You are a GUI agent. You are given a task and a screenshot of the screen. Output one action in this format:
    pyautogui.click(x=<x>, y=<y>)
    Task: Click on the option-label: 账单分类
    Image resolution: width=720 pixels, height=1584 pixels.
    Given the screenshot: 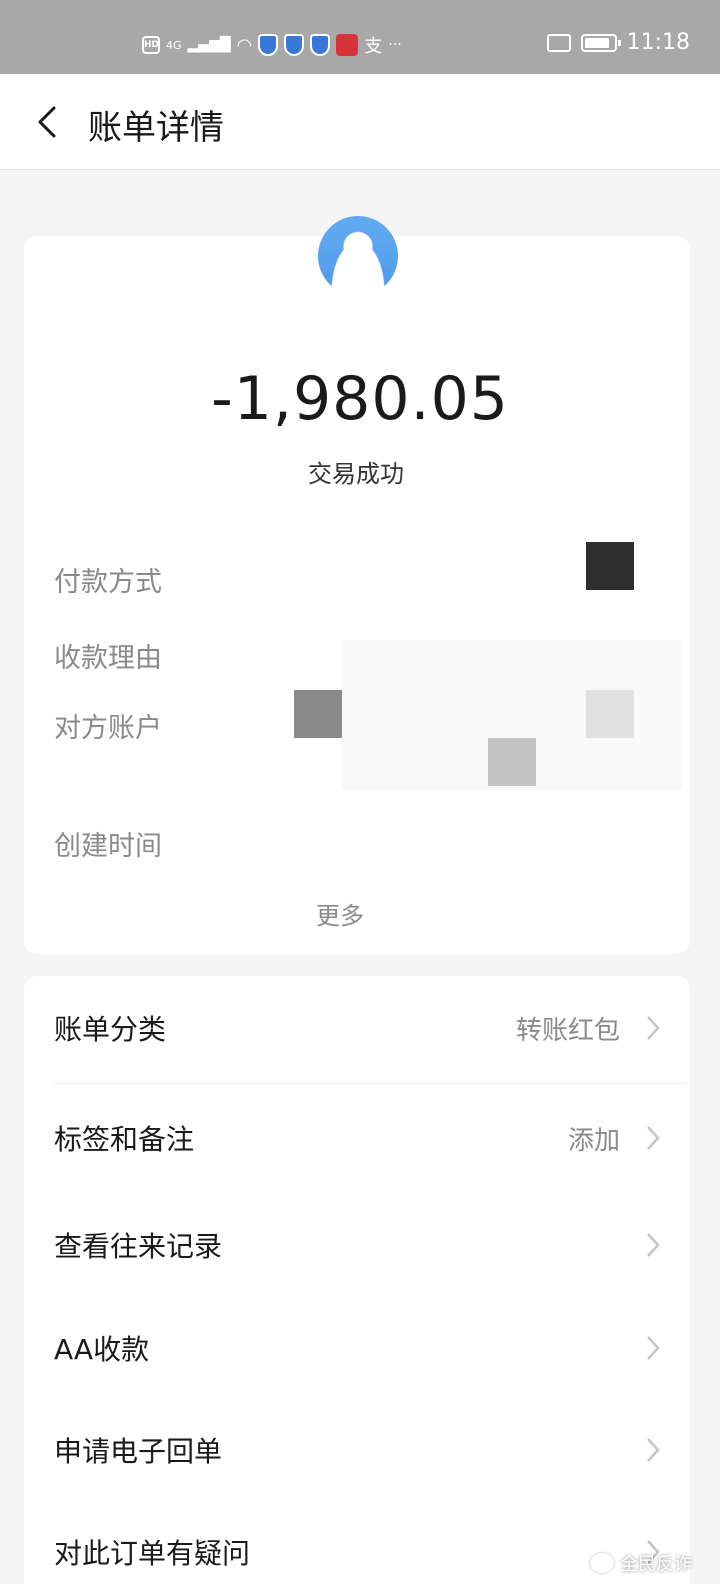 What is the action you would take?
    pyautogui.click(x=110, y=1029)
    